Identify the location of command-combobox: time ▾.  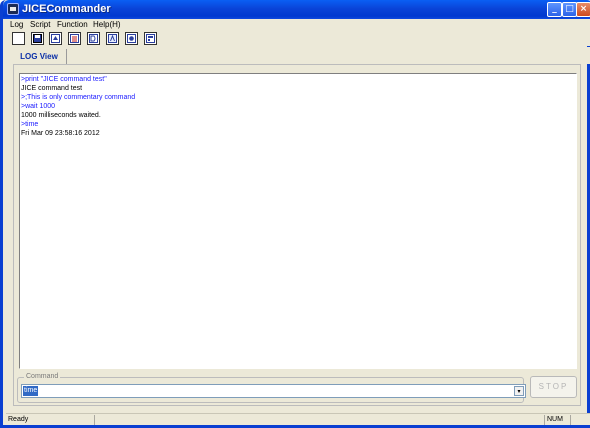
(273, 391).